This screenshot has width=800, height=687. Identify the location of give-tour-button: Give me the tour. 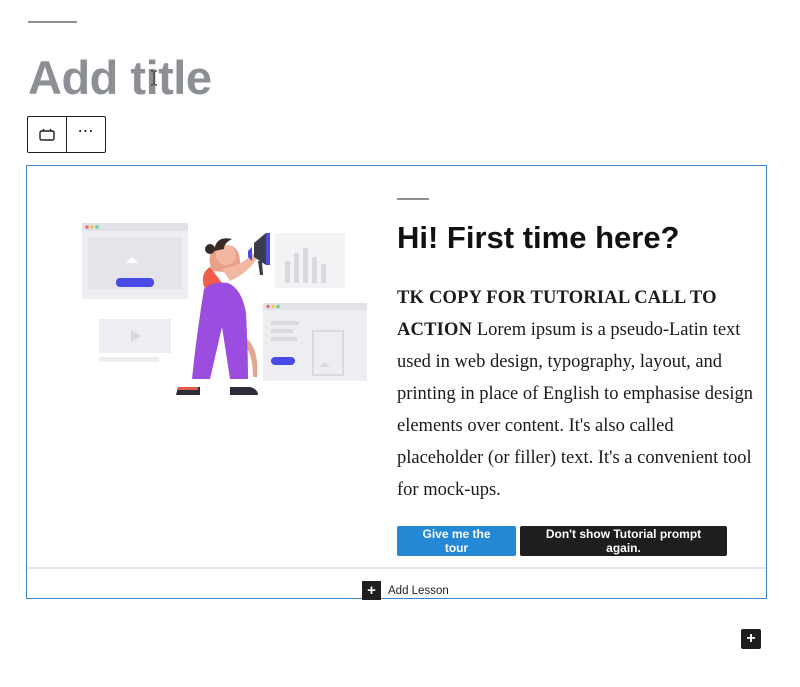
(456, 541).